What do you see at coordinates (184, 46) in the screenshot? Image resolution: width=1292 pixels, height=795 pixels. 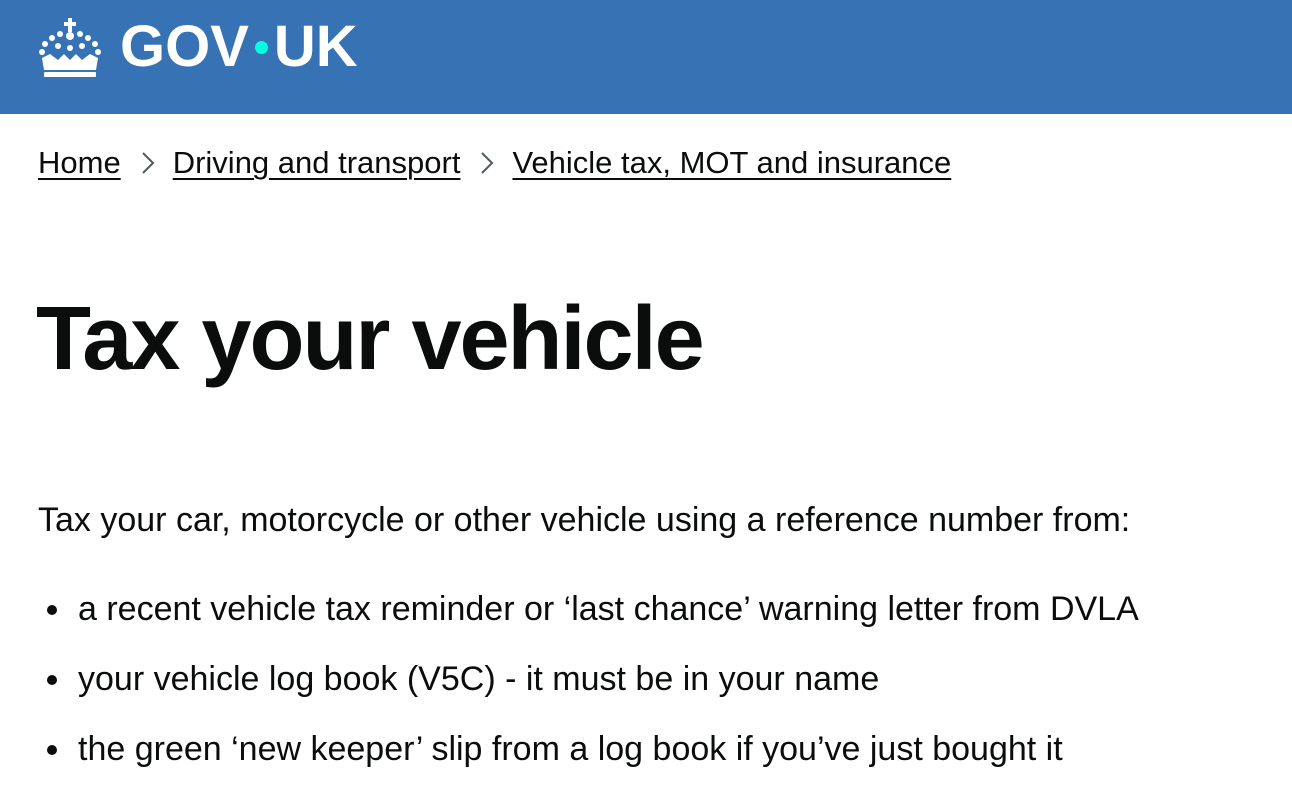 I see `logo-text-gov: GOV` at bounding box center [184, 46].